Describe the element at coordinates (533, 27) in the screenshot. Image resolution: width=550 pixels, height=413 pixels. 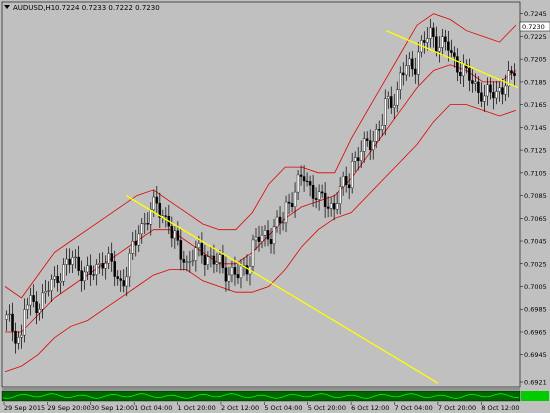
I see `last-price-text: 0.7230` at that location.